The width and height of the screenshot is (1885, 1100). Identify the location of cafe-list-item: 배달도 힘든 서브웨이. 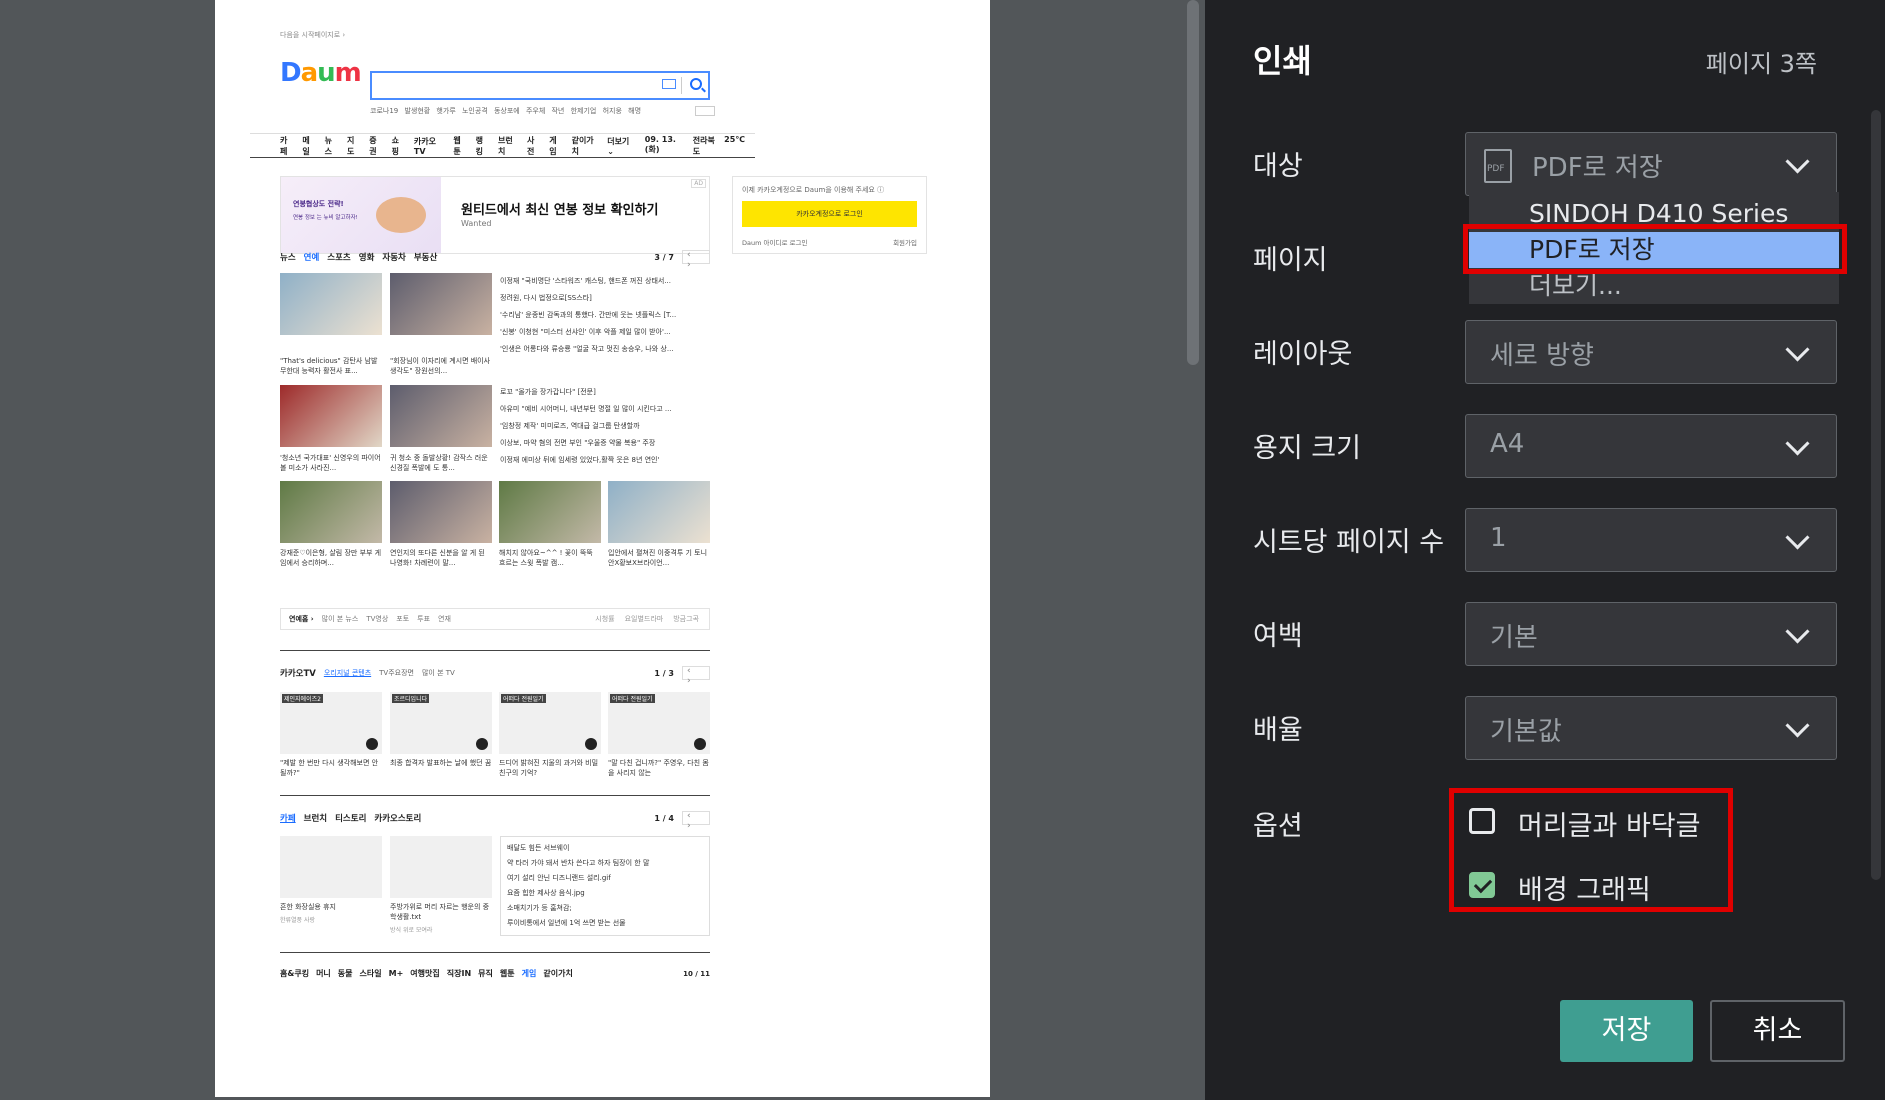
(538, 848).